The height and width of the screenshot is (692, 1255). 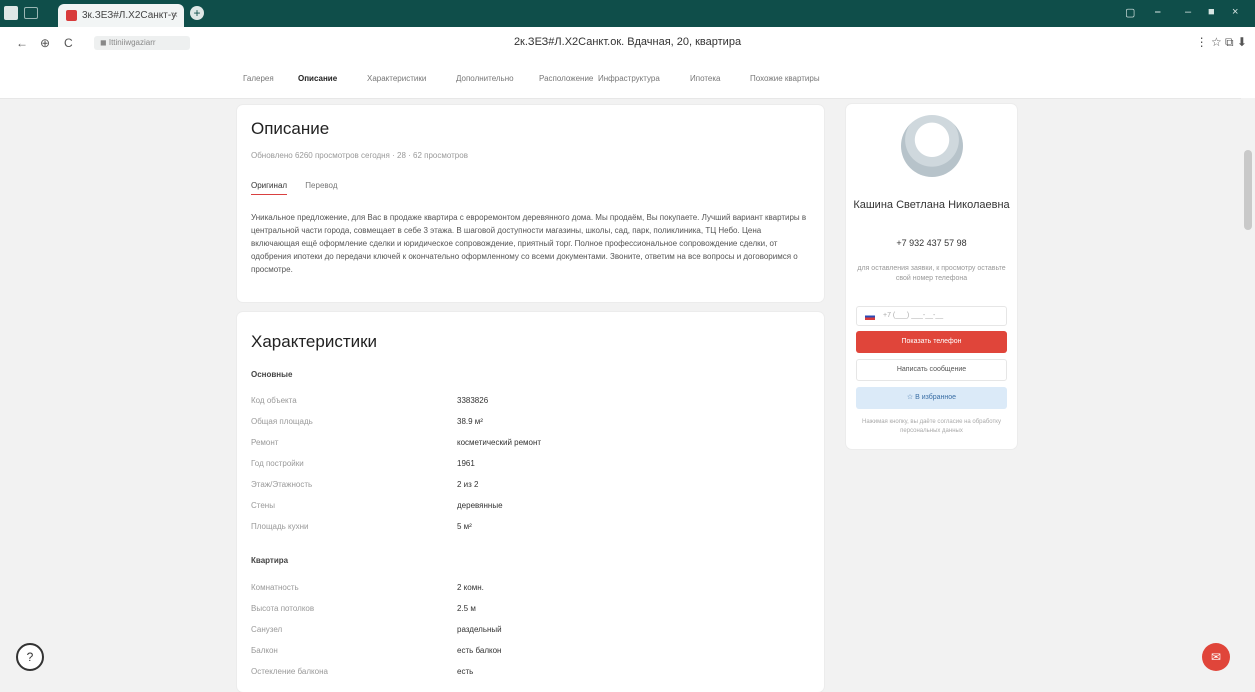 I want to click on page-scrollbar, so click(x=1248, y=389).